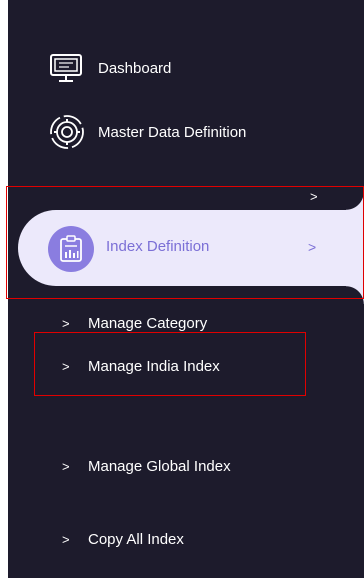 Image resolution: width=364 pixels, height=578 pixels. I want to click on gear-icon, so click(67, 132).